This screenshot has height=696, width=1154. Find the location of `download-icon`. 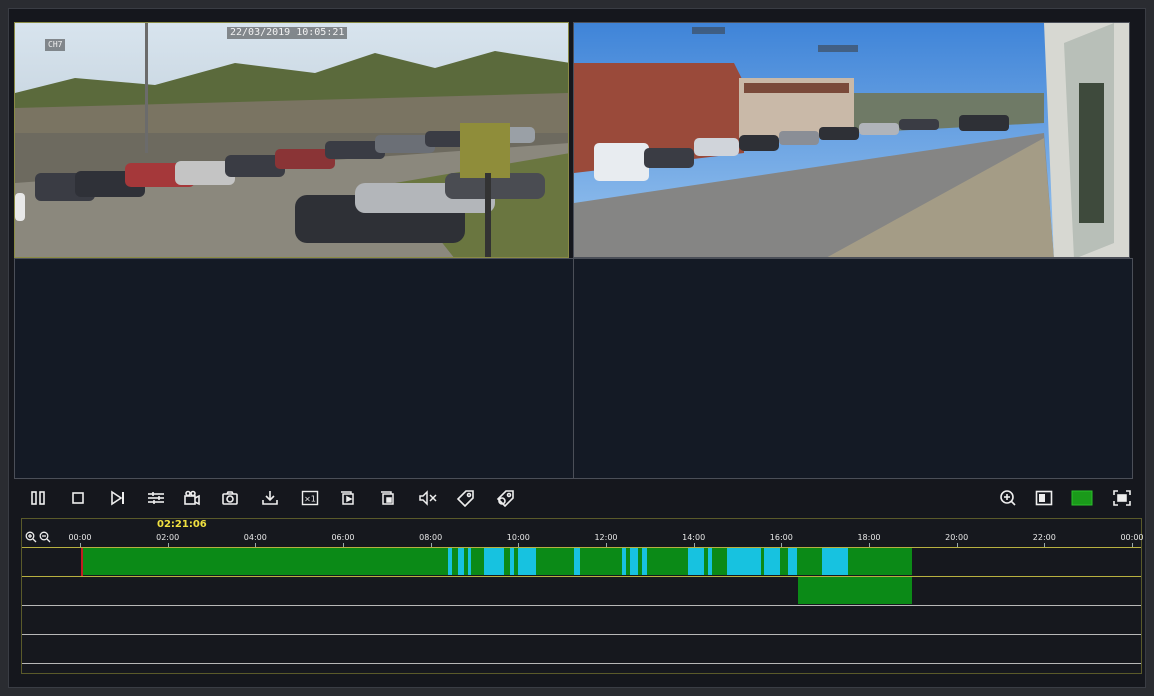

download-icon is located at coordinates (270, 498).